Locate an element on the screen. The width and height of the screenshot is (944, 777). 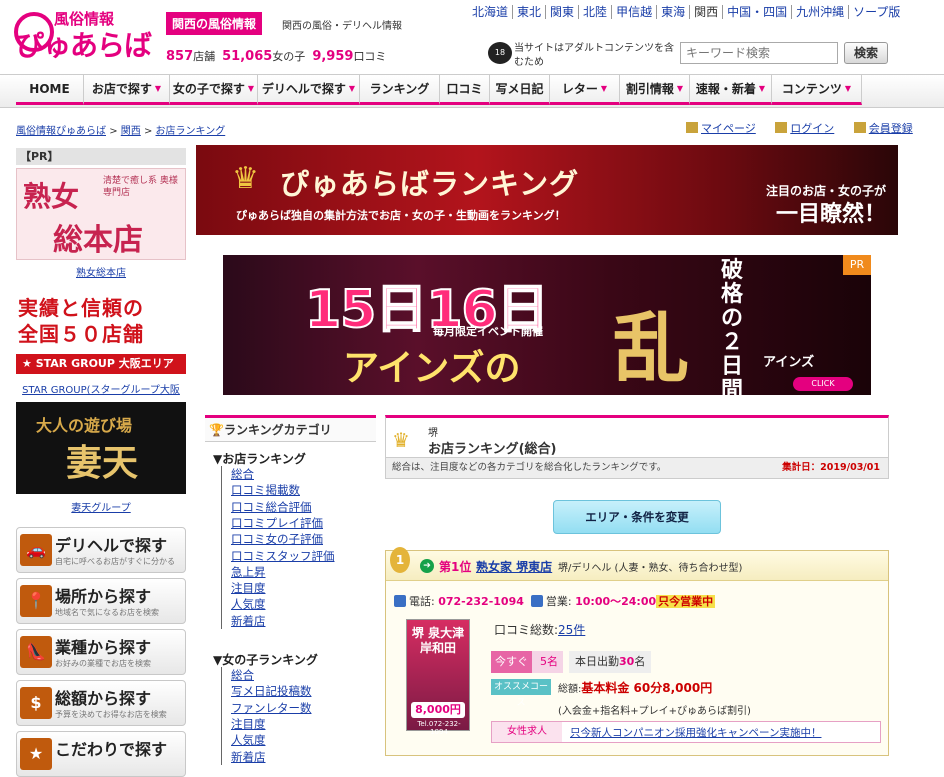
breadcrumb-region: 関西 is located at coordinates (131, 131).